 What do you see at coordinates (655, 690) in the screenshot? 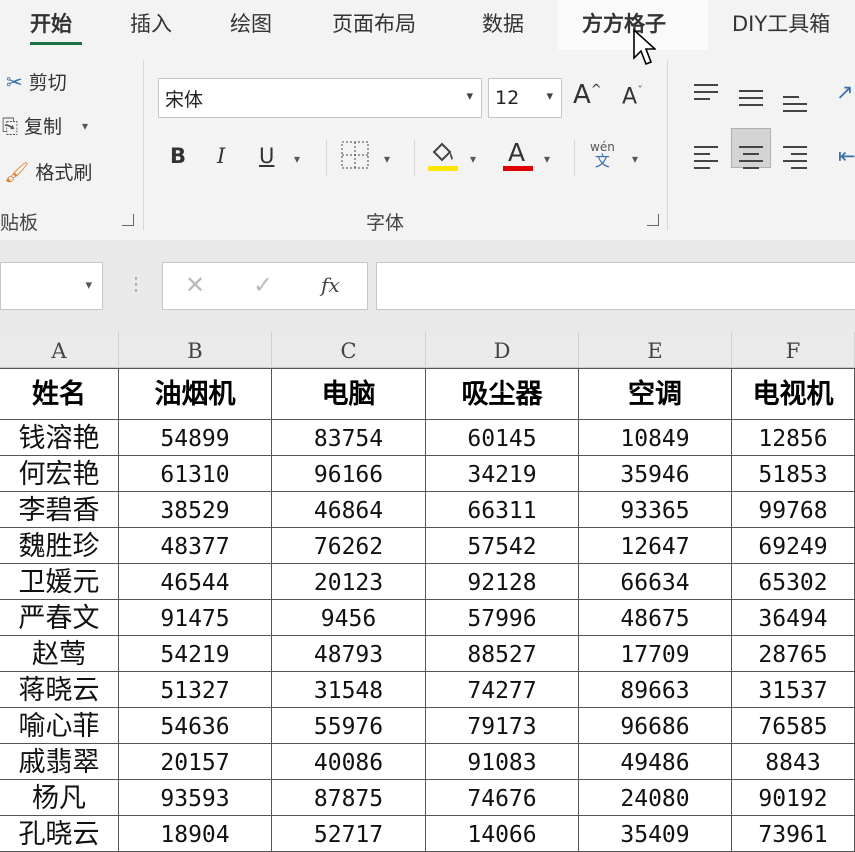
I see `value-cell: 89663` at bounding box center [655, 690].